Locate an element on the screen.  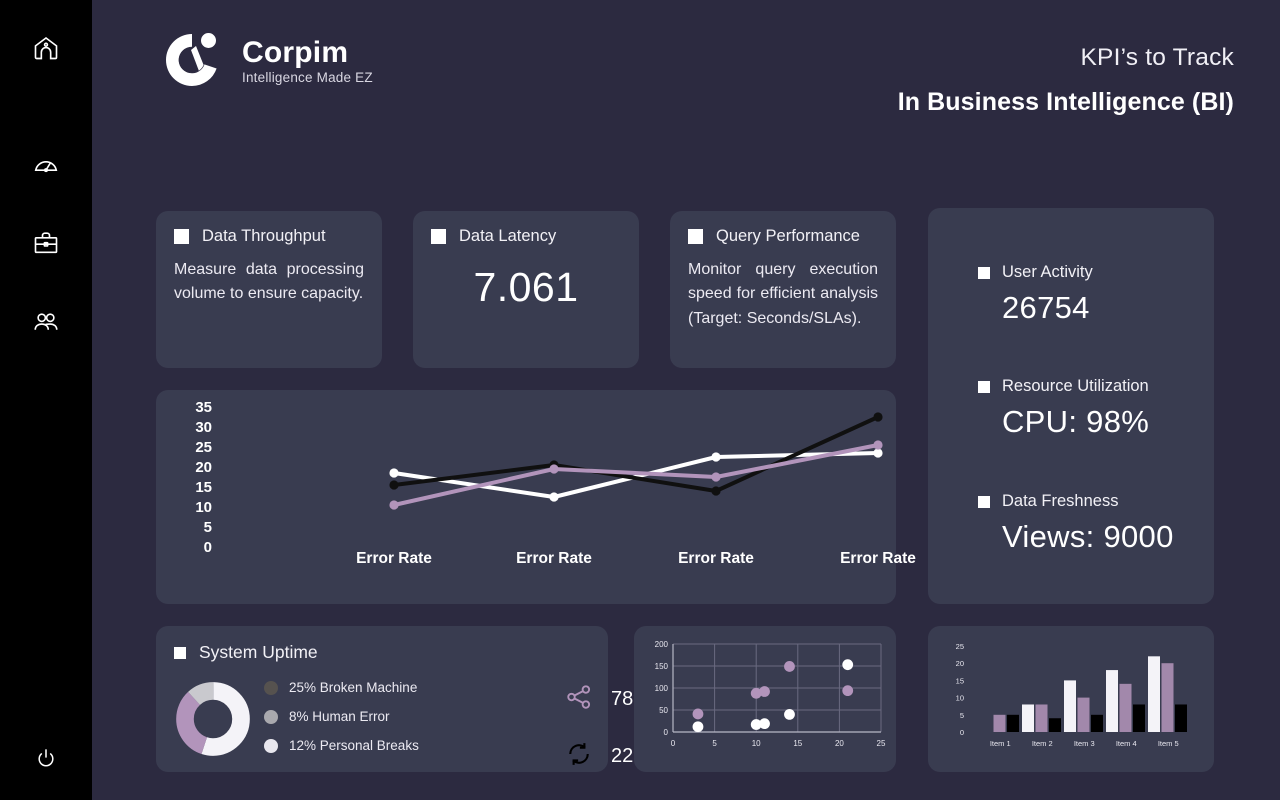
x-tick: 20 is located at coordinates (839, 743).